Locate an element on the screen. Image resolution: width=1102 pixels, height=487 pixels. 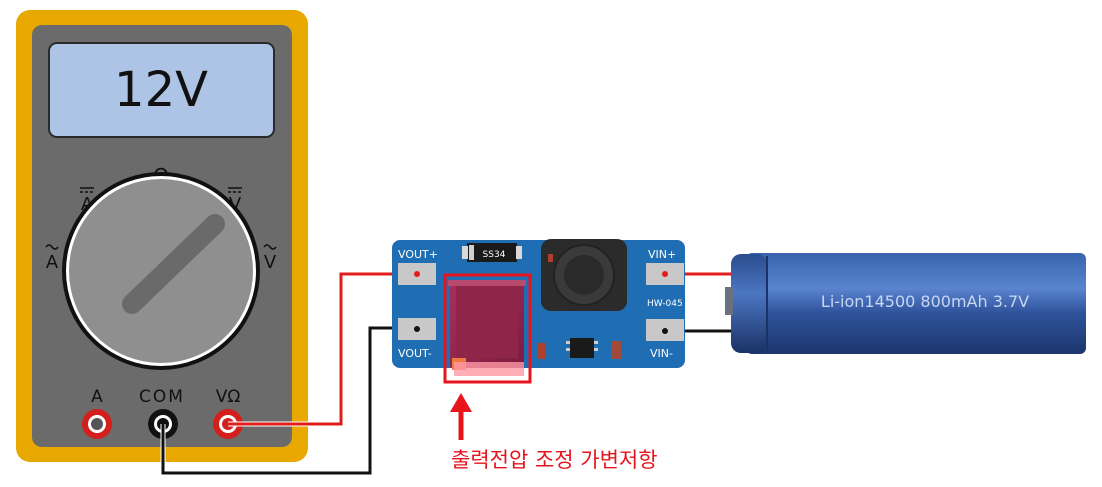
pad-vin-minus is located at coordinates (665, 330).